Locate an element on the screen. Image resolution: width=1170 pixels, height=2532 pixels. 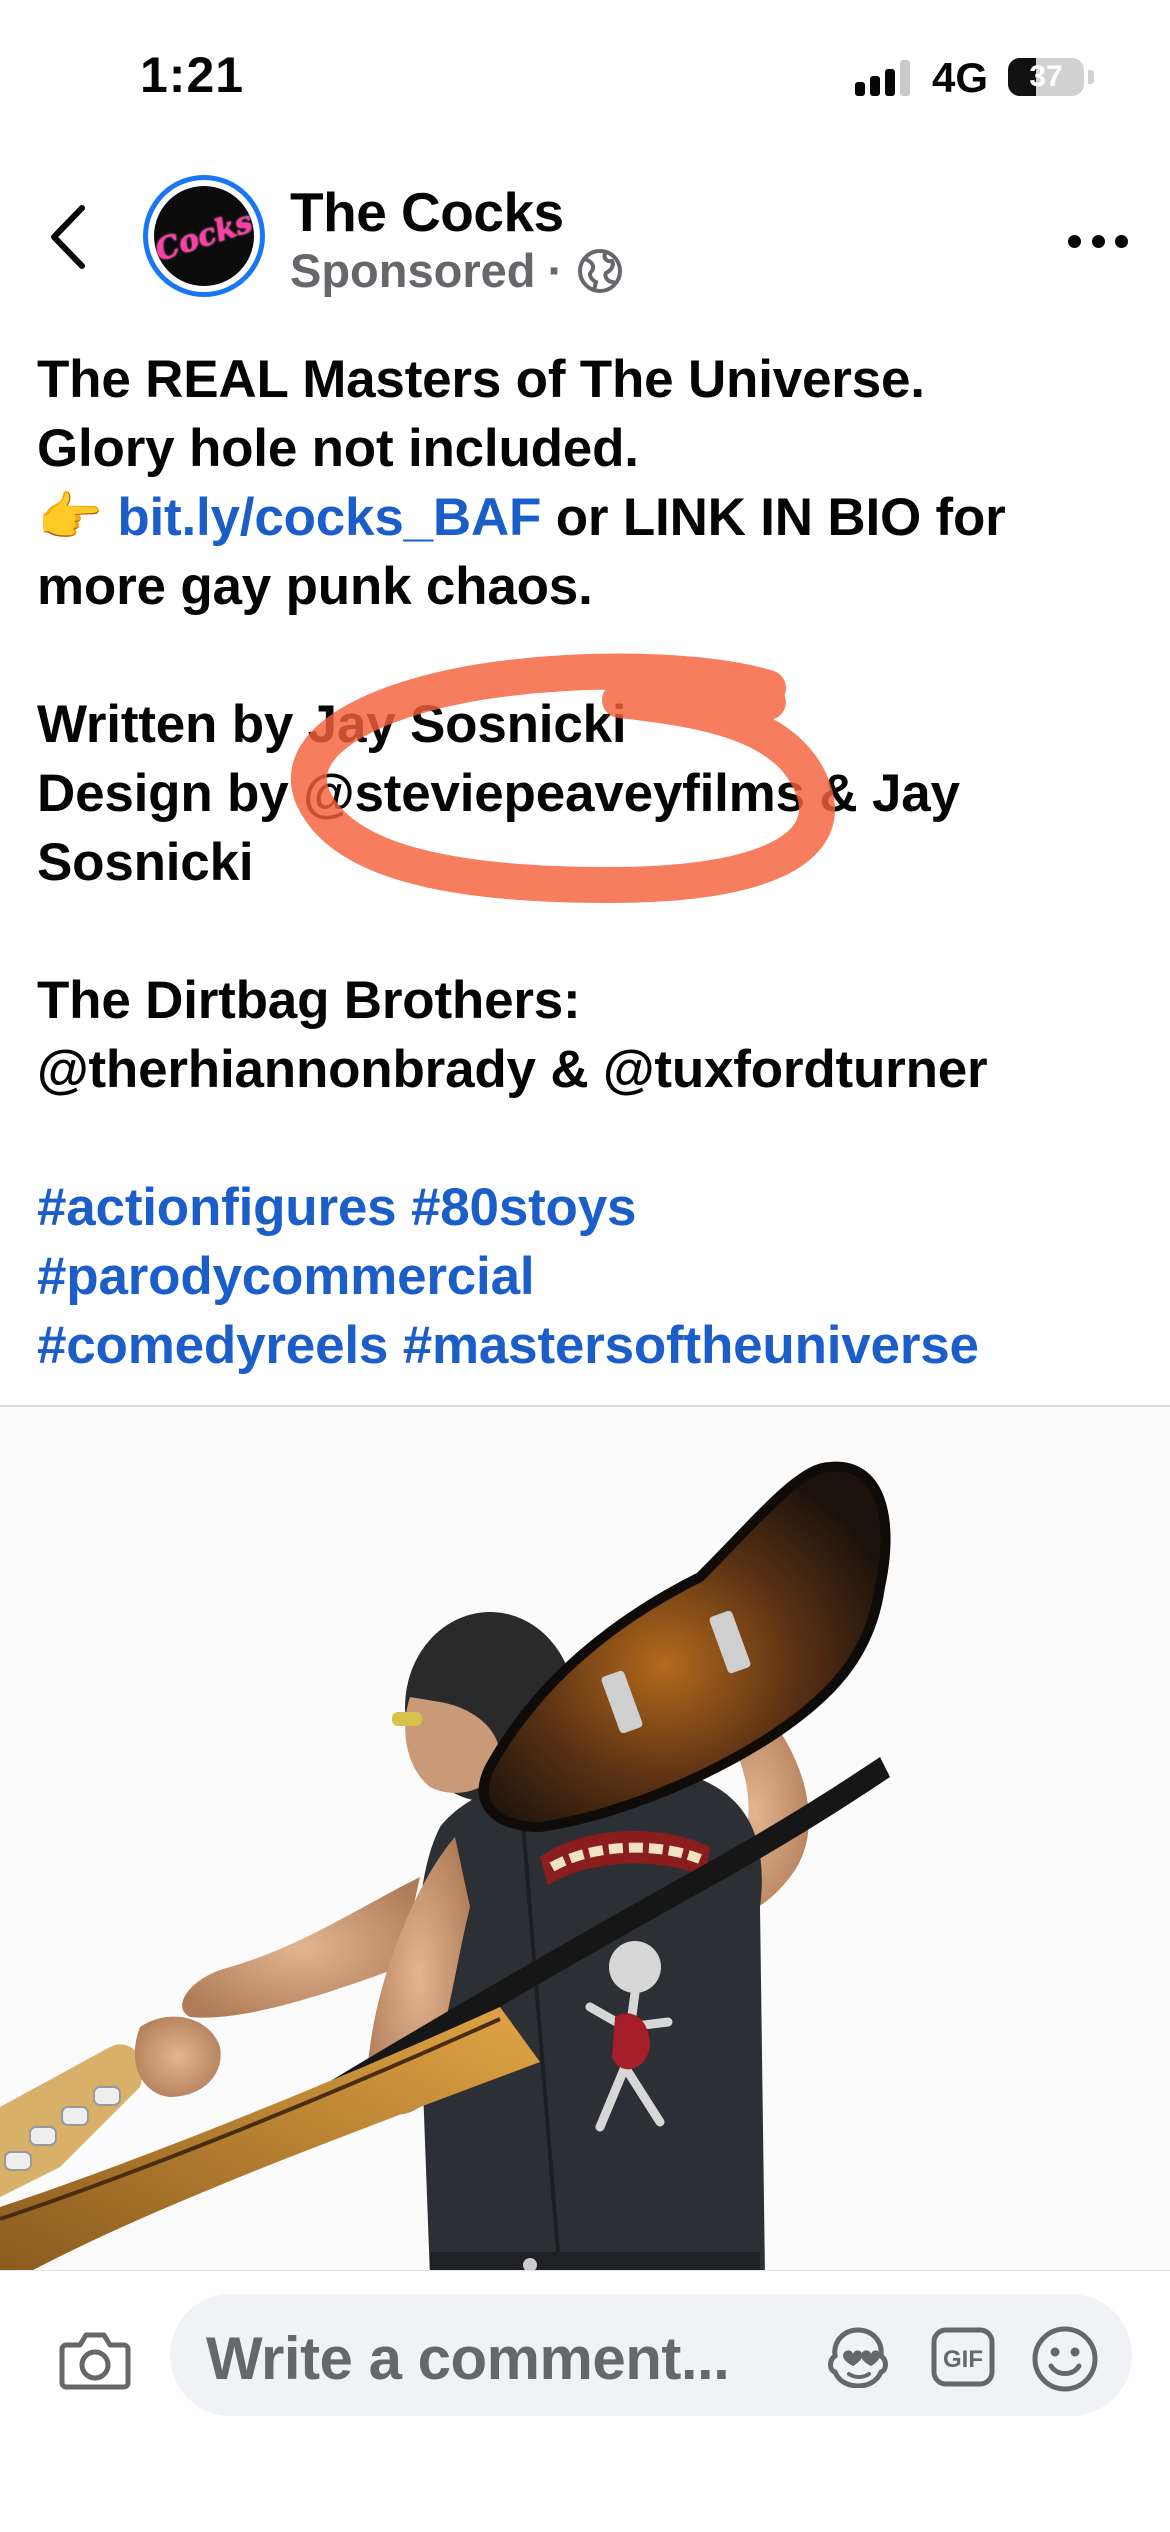
hashtag-link: #80stoys is located at coordinates (523, 1207).